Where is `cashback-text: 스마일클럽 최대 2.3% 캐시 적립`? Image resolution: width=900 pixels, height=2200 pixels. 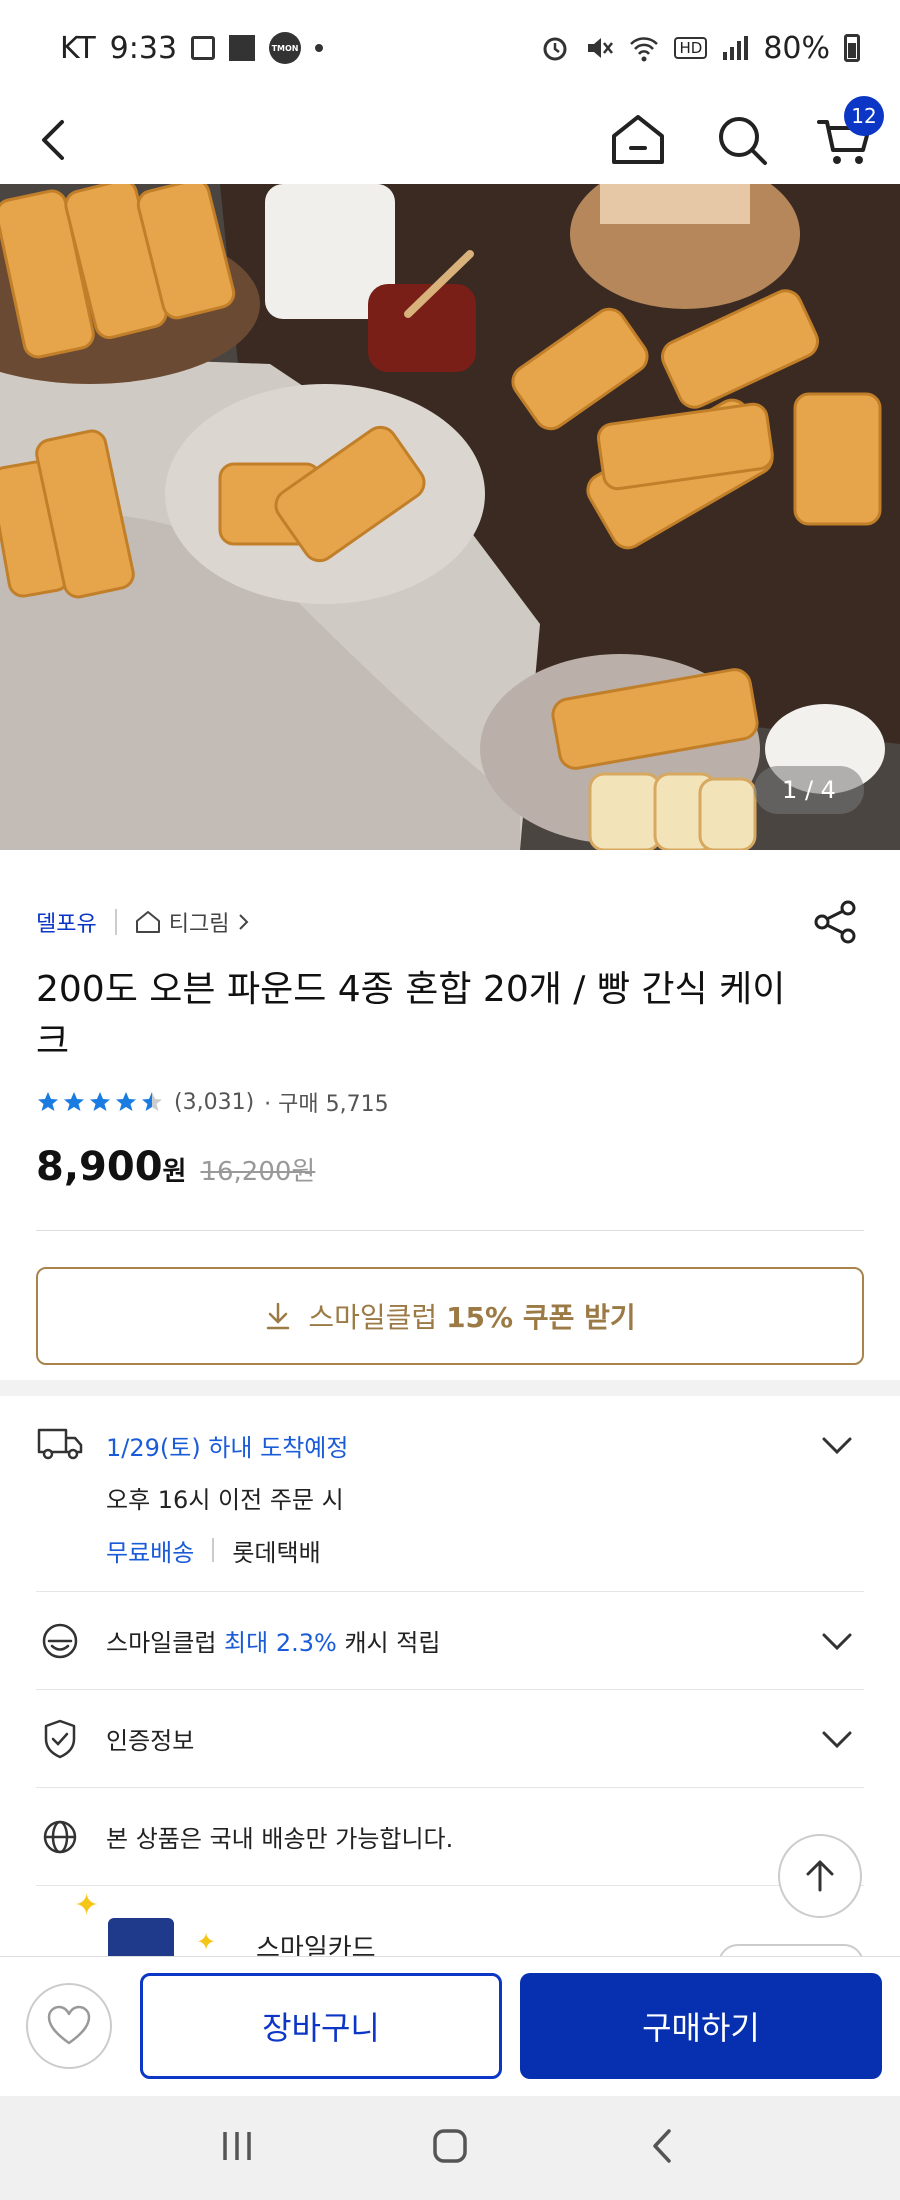
cashback-text: 스마일클럽 최대 2.3% 캐시 적립 is located at coordinates (273, 1640).